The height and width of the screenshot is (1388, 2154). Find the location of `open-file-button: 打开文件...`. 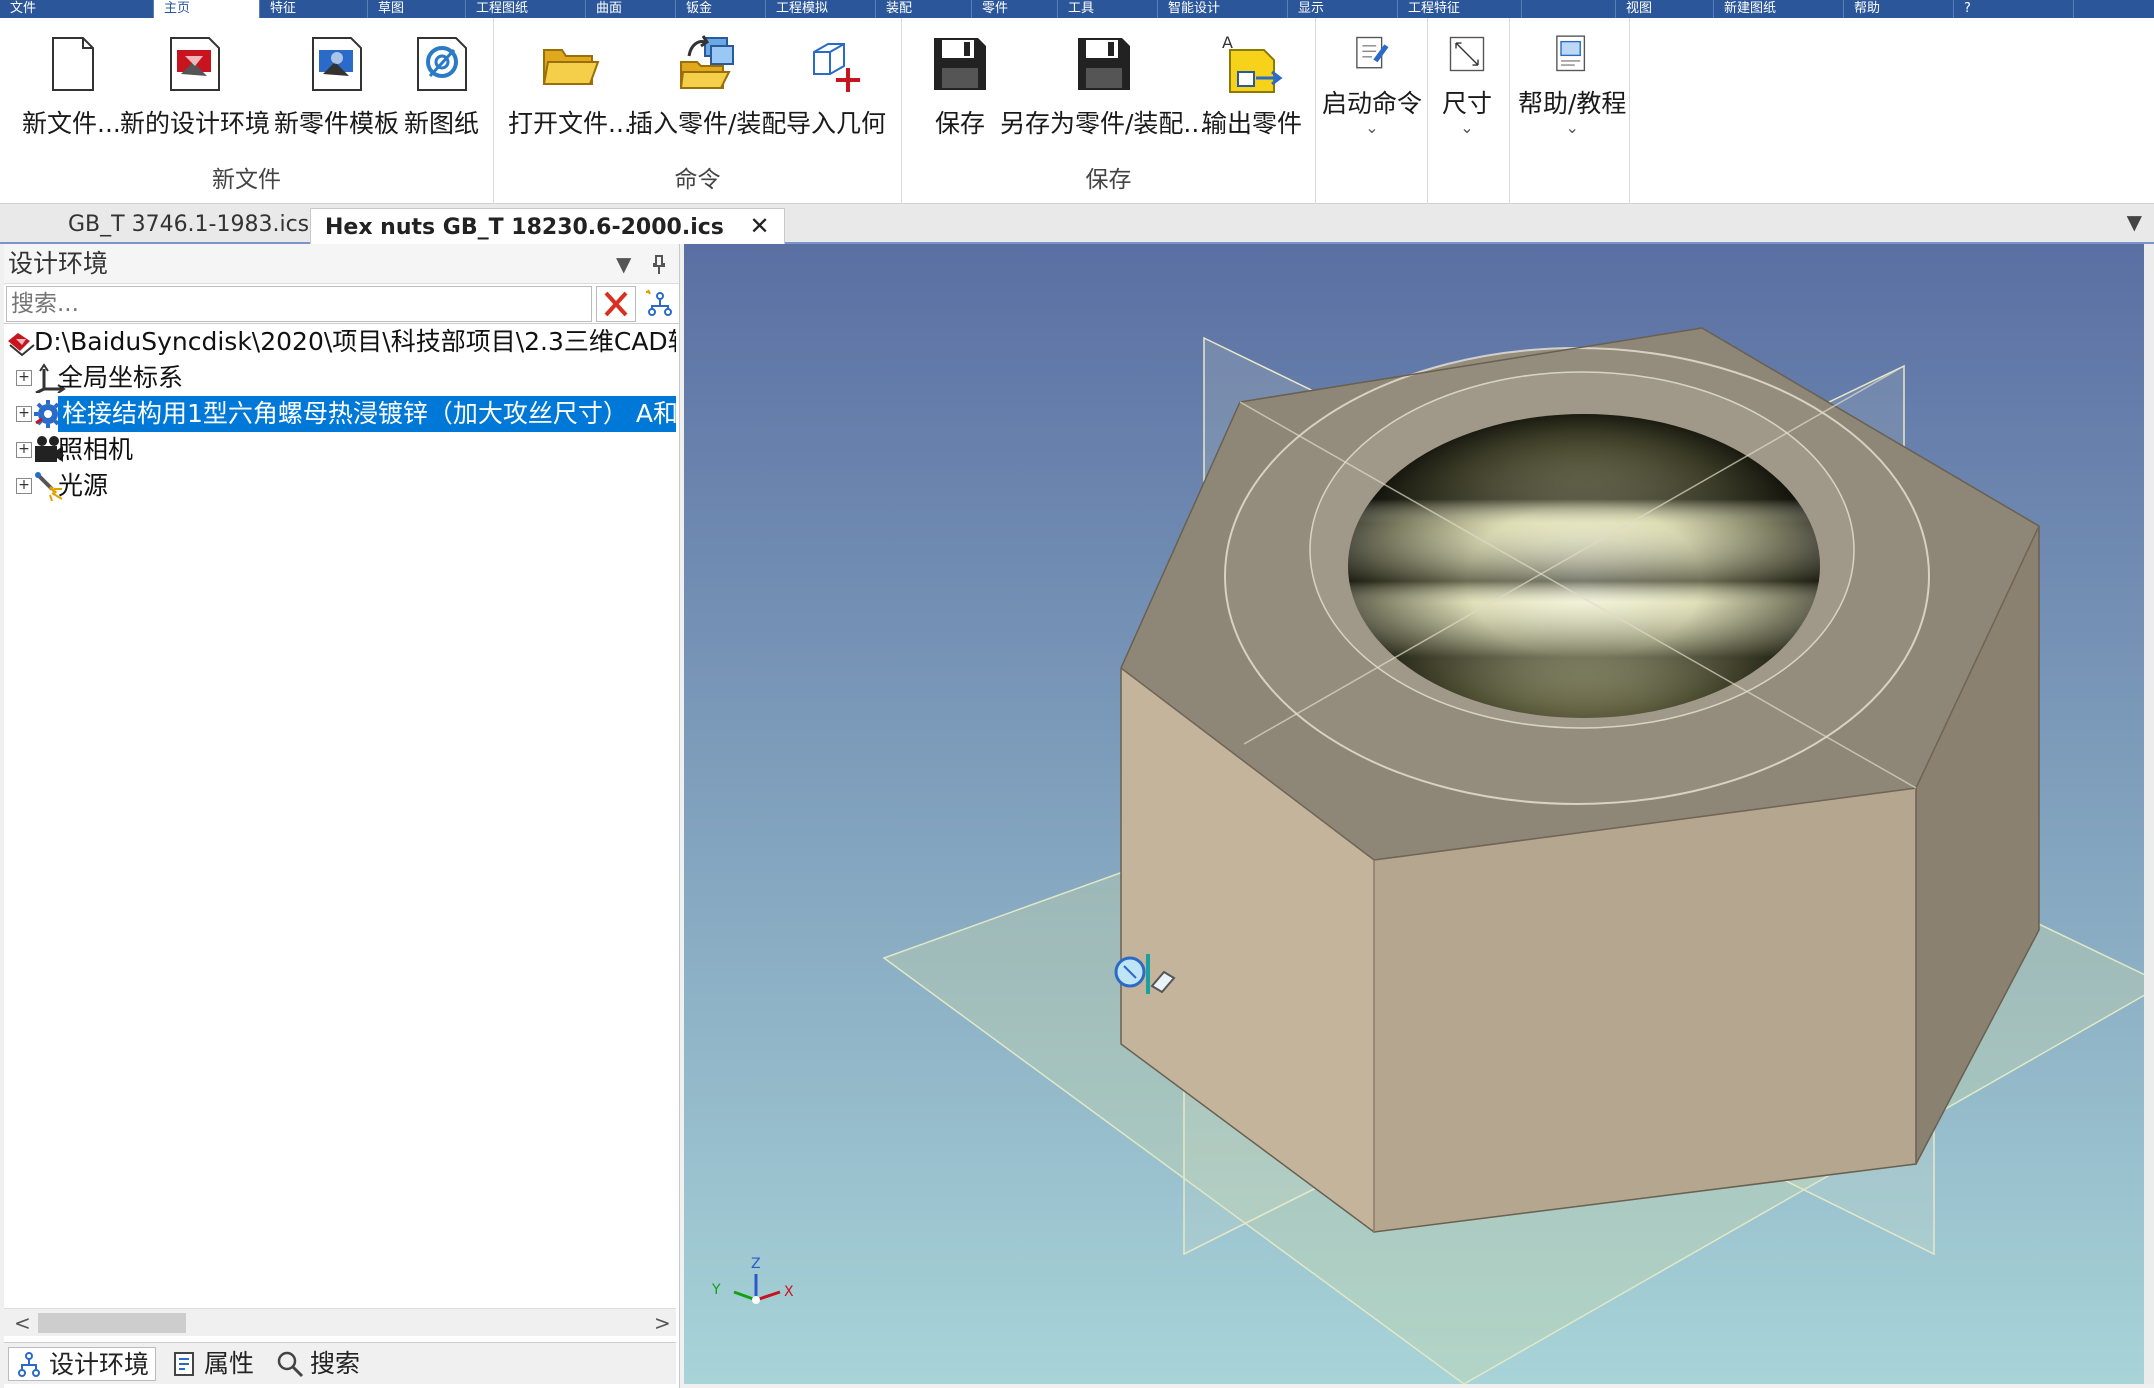

open-file-button: 打开文件... is located at coordinates (570, 86).